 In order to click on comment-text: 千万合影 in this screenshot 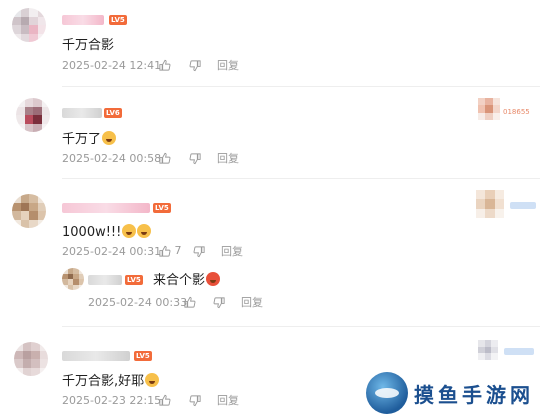, I will do `click(88, 45)`.